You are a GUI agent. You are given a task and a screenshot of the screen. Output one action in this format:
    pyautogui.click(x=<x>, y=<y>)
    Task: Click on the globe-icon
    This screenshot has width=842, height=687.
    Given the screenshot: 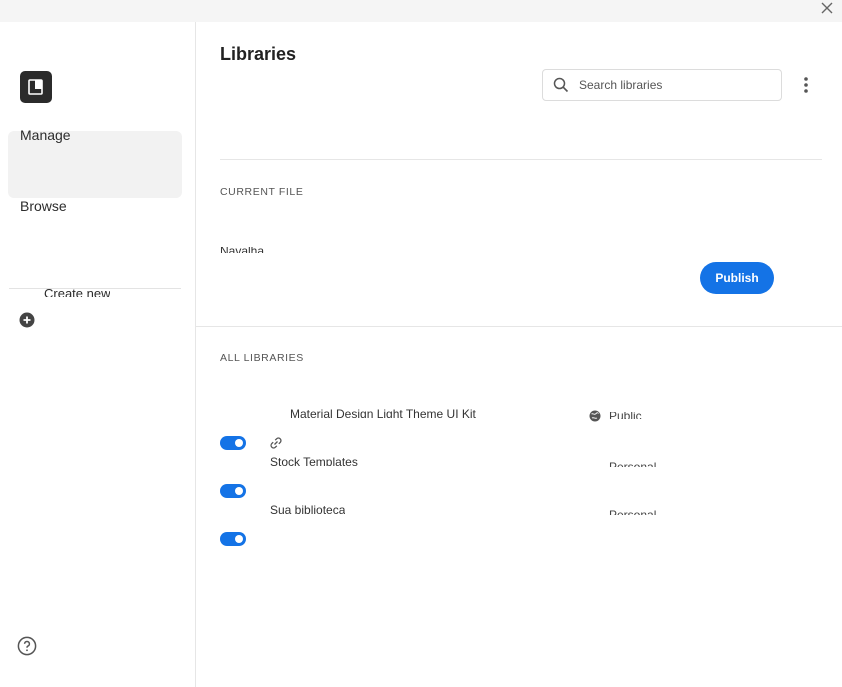 What is the action you would take?
    pyautogui.click(x=595, y=416)
    